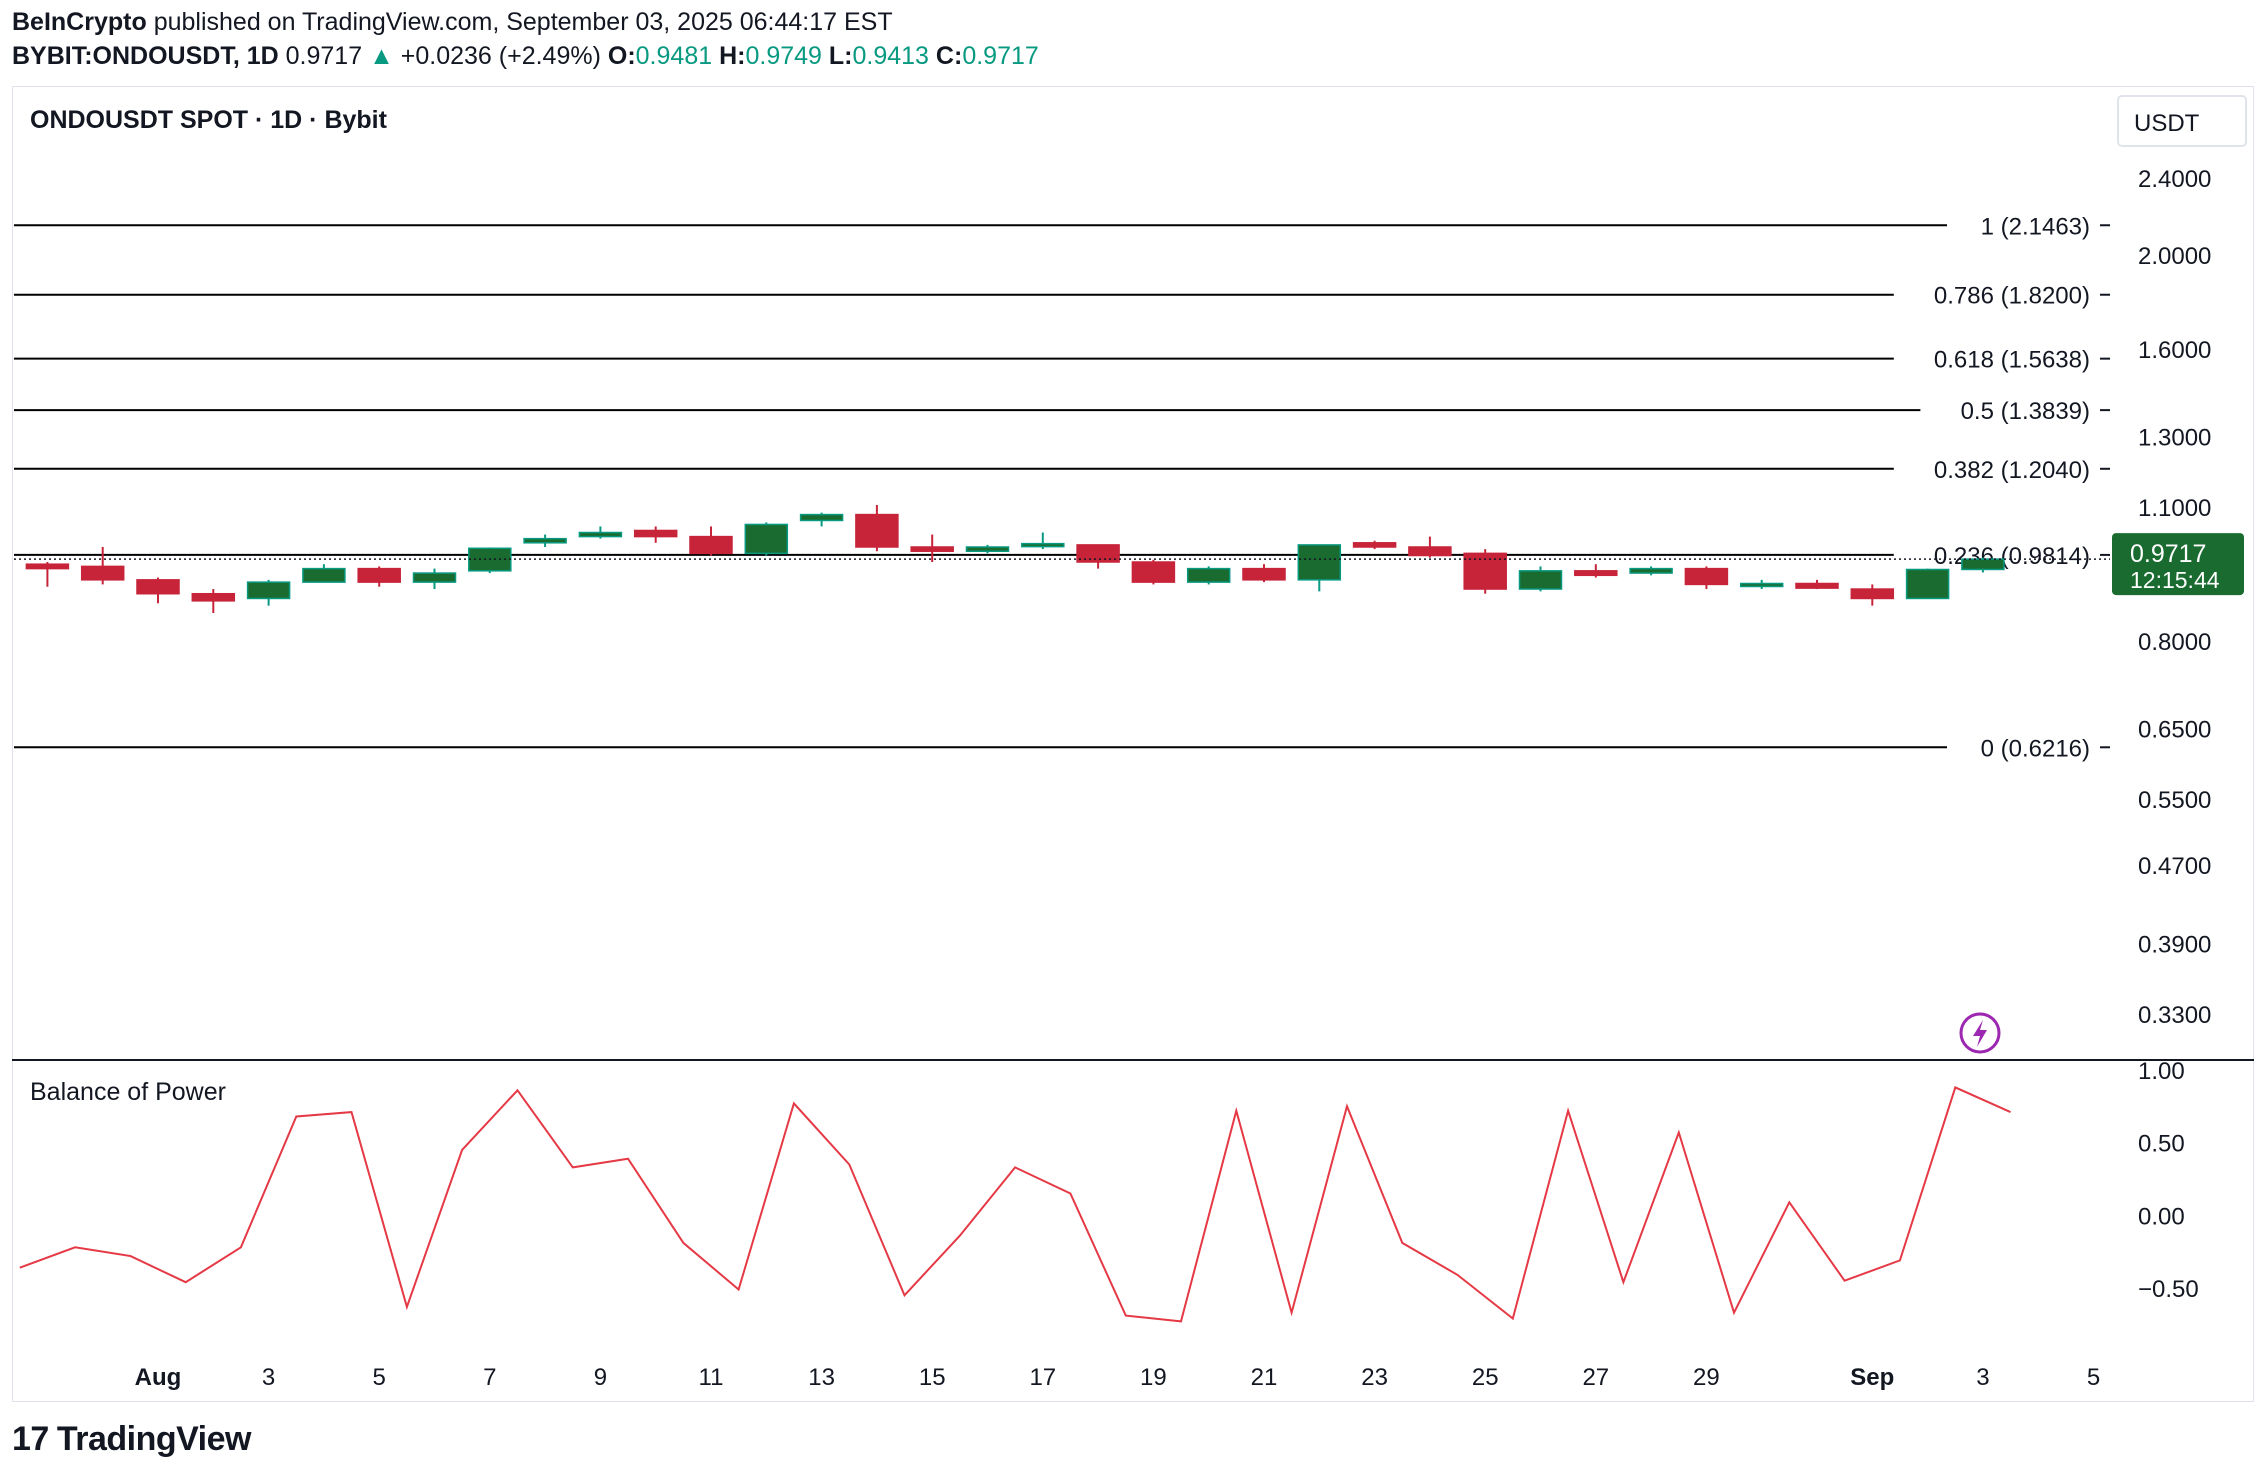  I want to click on pane-title: ONDOUSDT SPOT · 1D · Bybit, so click(209, 120).